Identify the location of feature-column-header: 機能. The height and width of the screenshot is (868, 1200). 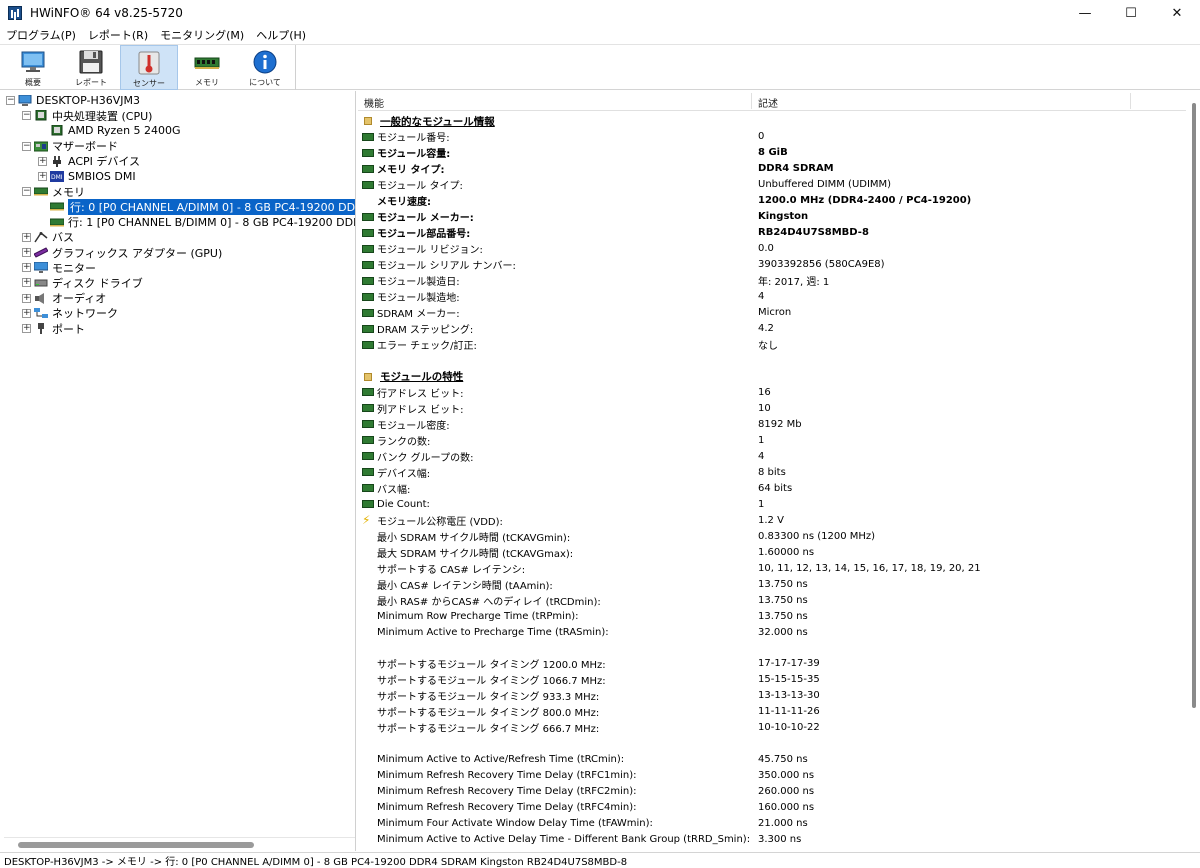
(374, 102).